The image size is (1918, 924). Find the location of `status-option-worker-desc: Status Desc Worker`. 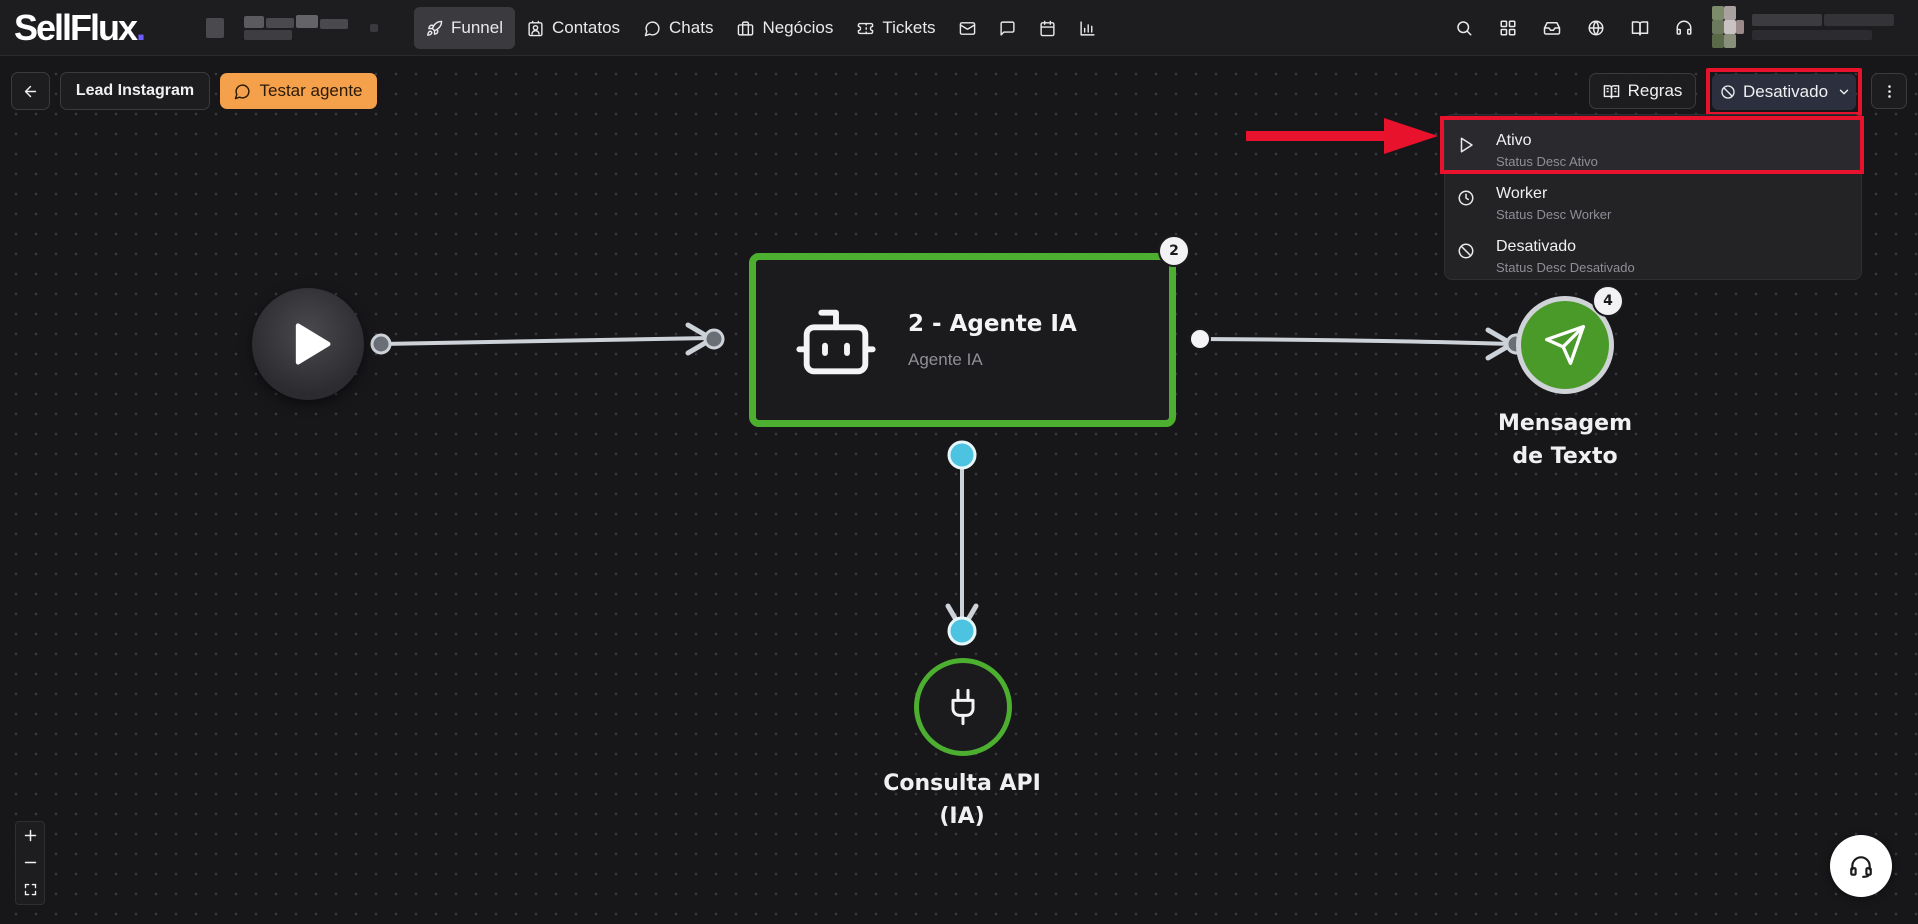

status-option-worker-desc: Status Desc Worker is located at coordinates (1554, 214).